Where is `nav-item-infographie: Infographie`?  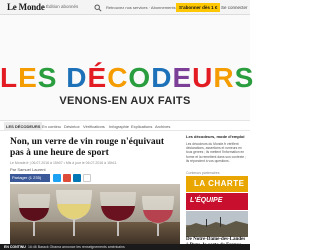
nav-item-infographie: Infographie is located at coordinates (119, 126).